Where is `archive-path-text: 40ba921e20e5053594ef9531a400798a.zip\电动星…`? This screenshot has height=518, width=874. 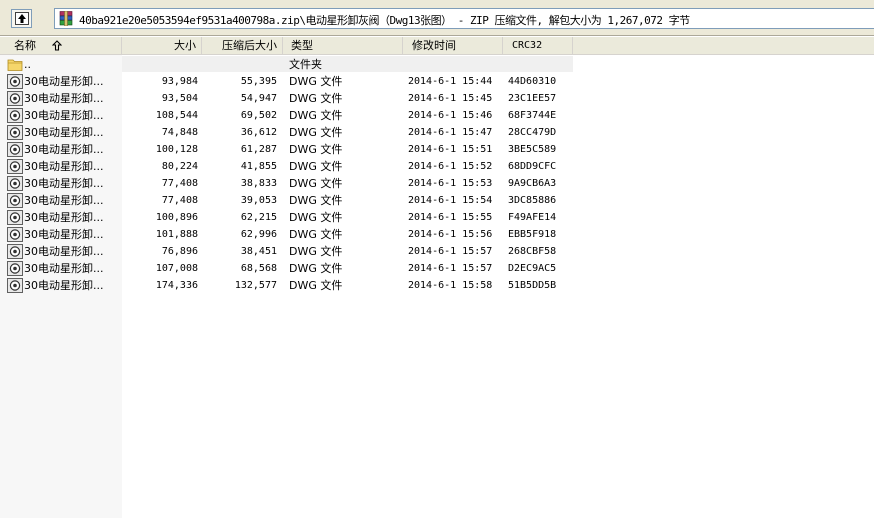
archive-path-text: 40ba921e20e5053594ef9531a400798a.zip\电动星… is located at coordinates (384, 20).